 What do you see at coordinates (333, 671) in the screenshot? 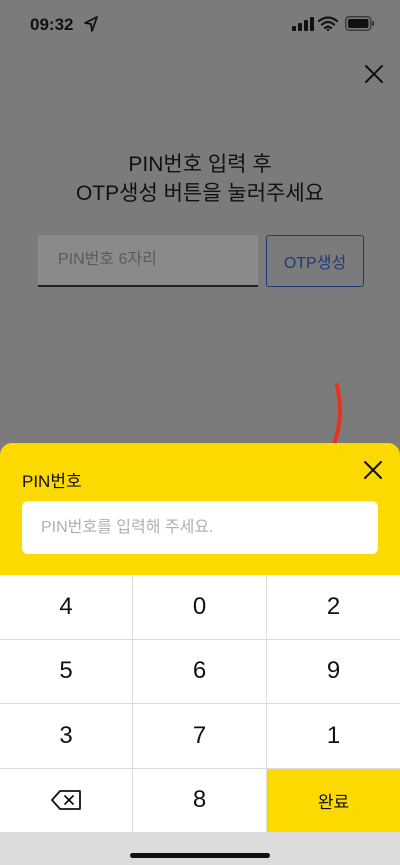
I see `key-9: 9` at bounding box center [333, 671].